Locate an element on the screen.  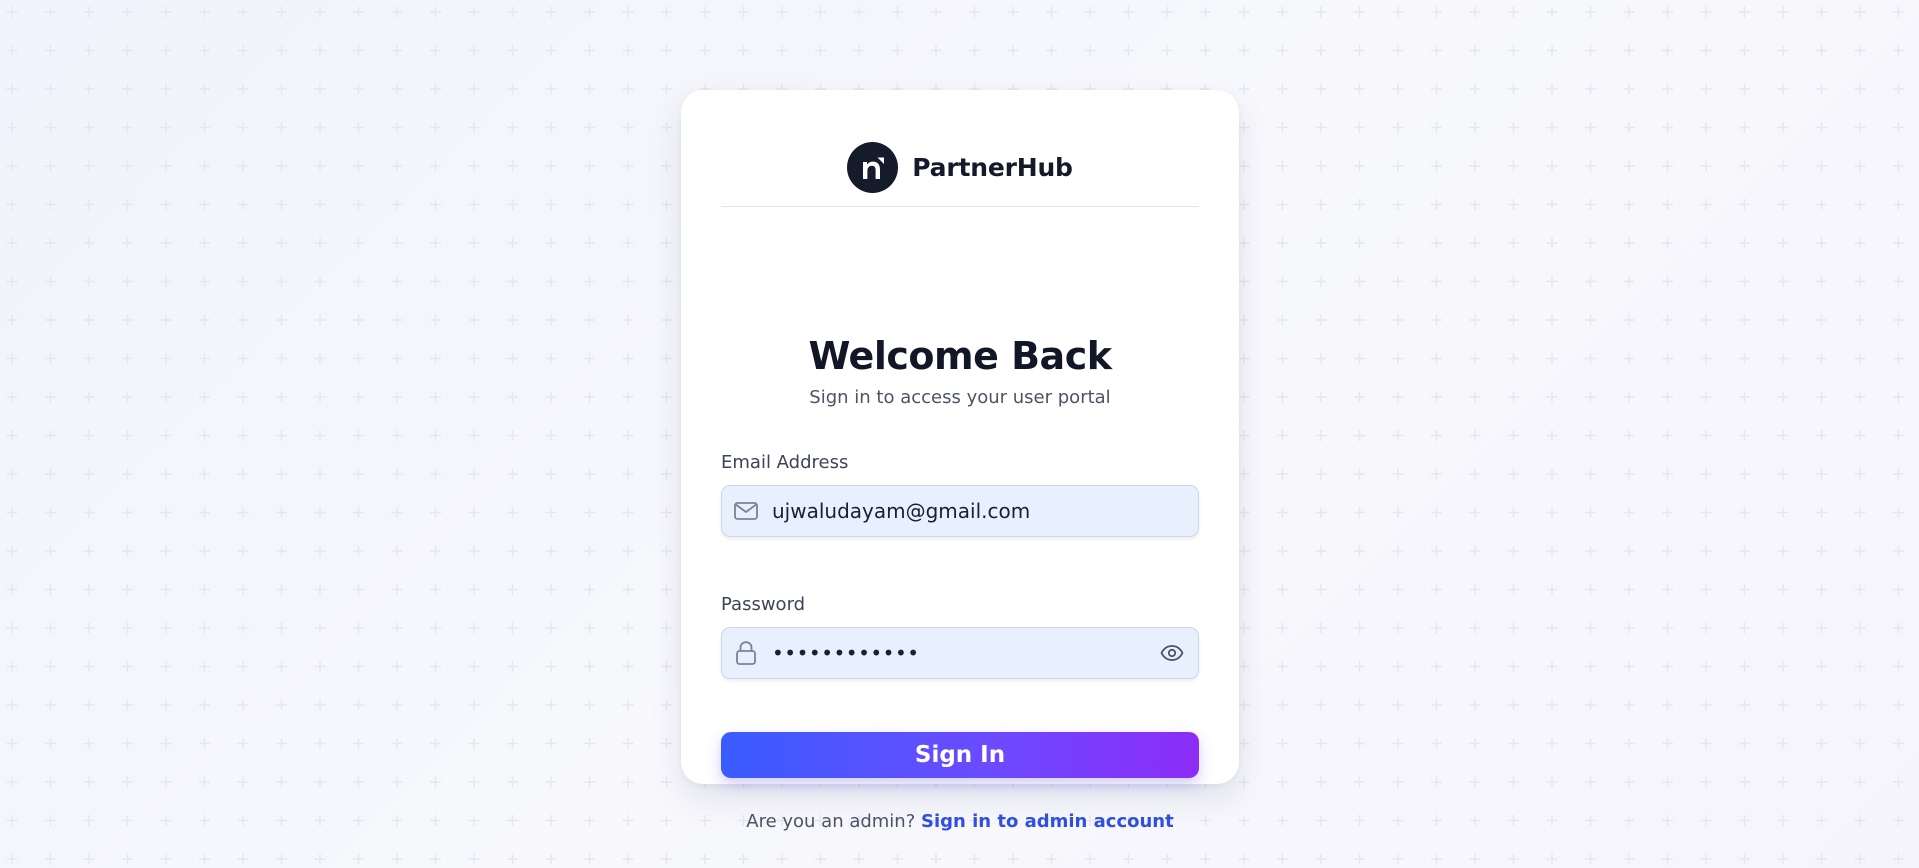
sign-in-button: Sign In is located at coordinates (960, 755).